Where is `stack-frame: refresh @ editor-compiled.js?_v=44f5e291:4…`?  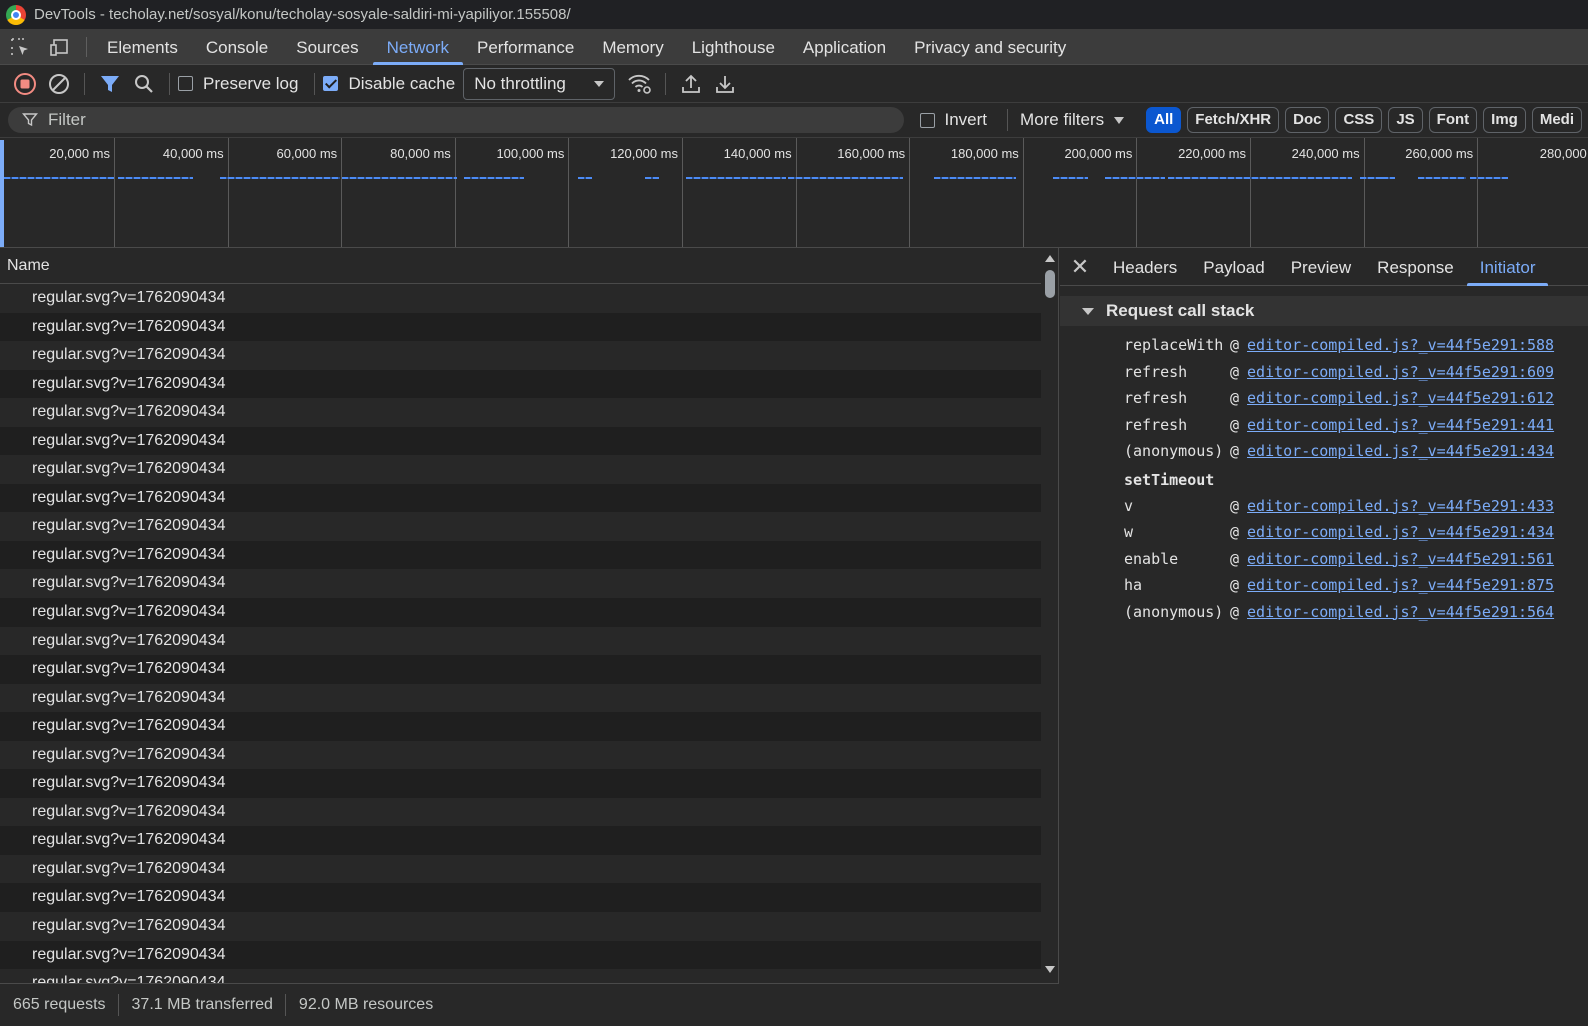
stack-frame: refresh @ editor-compiled.js?_v=44f5e291:4… is located at coordinates (1356, 425).